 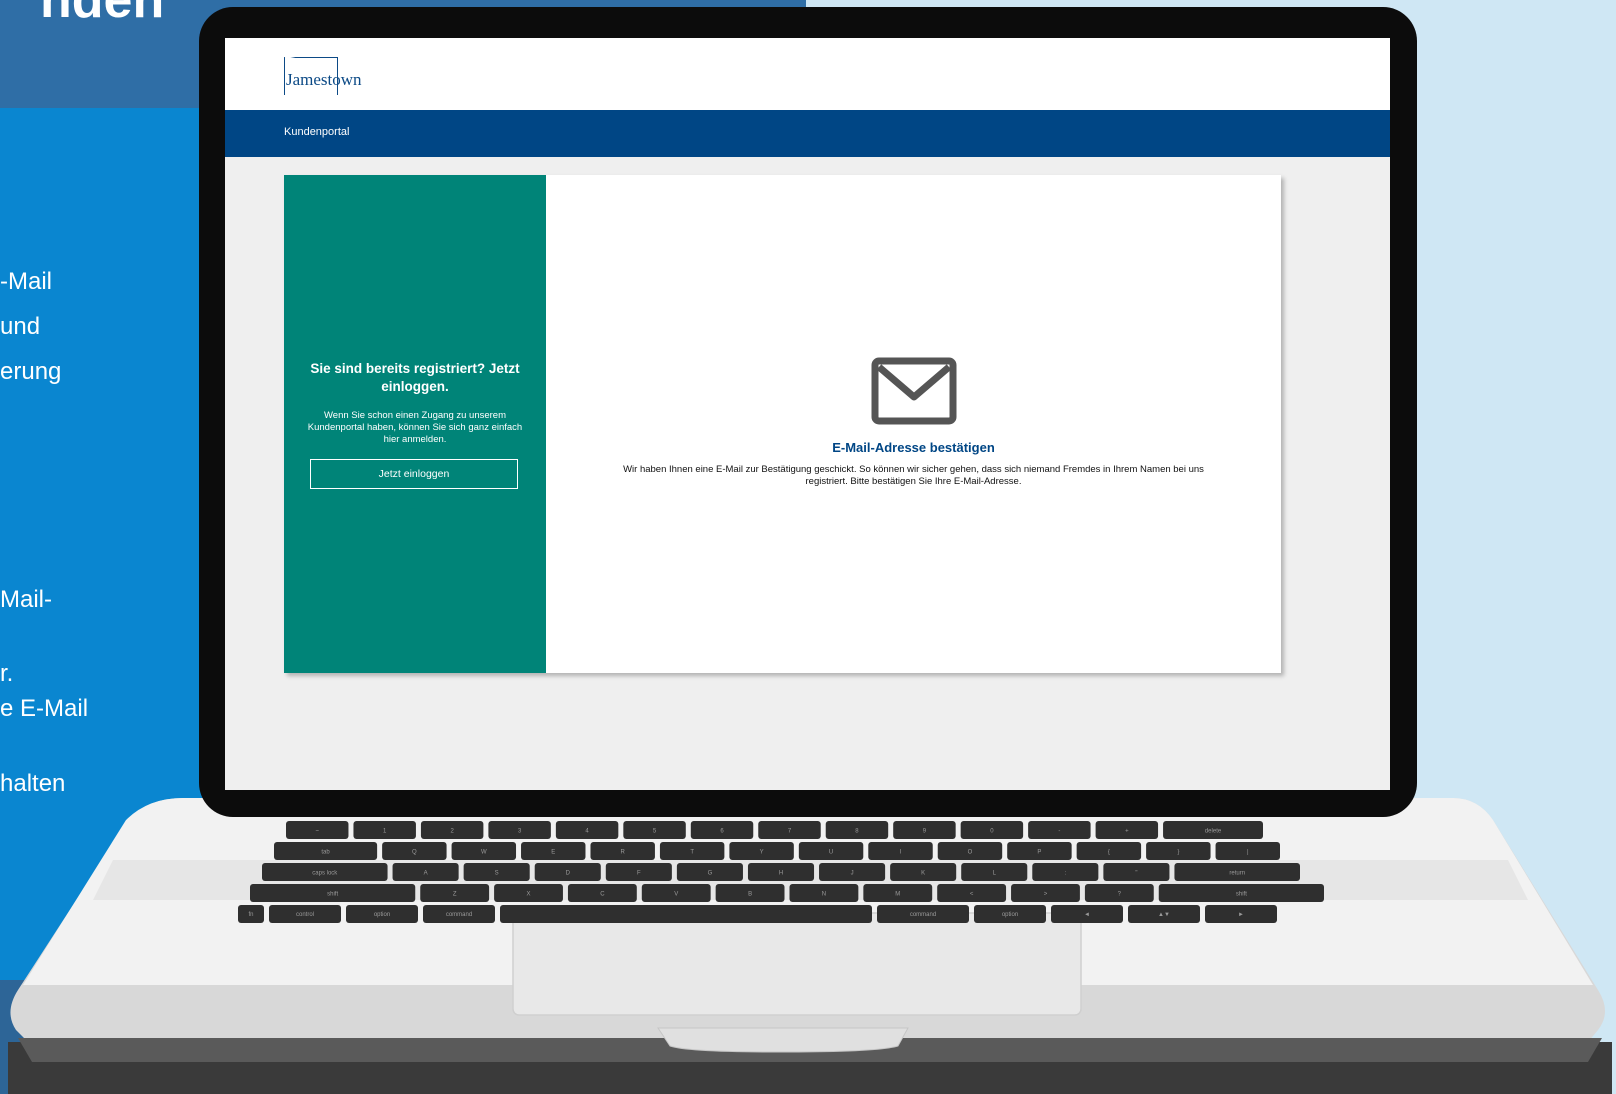 I want to click on key-label: U, so click(x=831, y=853).